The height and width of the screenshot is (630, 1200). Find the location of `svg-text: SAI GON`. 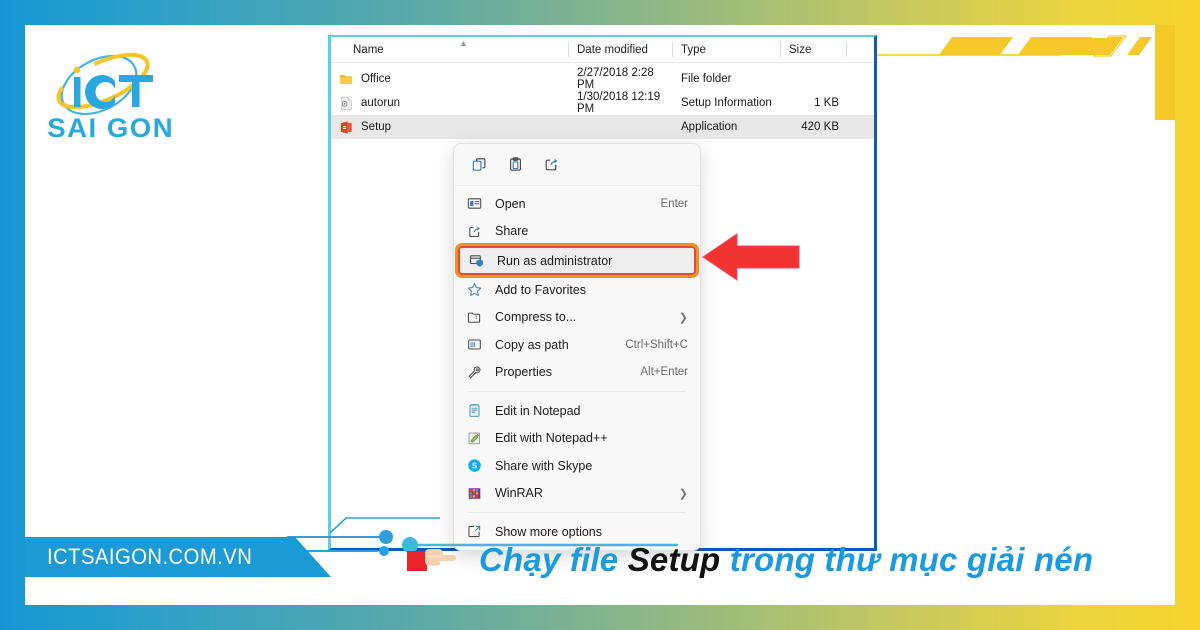

svg-text: SAI GON is located at coordinates (110, 127).